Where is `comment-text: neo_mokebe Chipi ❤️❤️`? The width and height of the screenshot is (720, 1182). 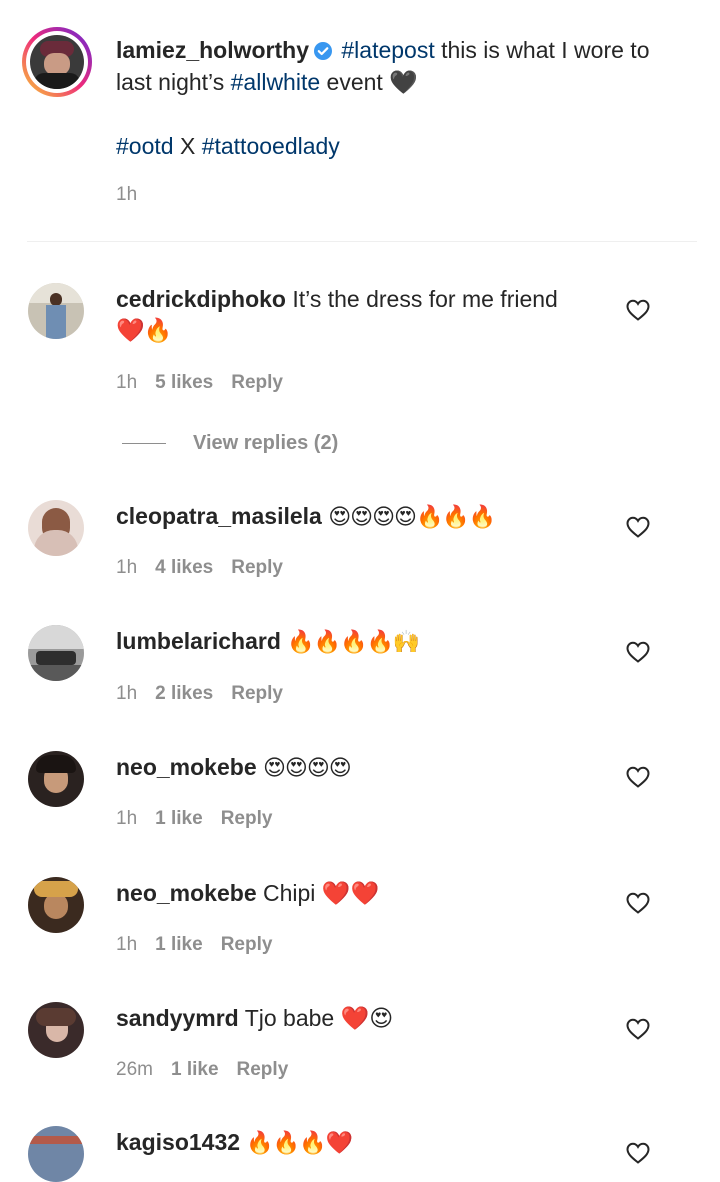
comment-text: neo_mokebe Chipi ❤️❤️ is located at coordinates (248, 893).